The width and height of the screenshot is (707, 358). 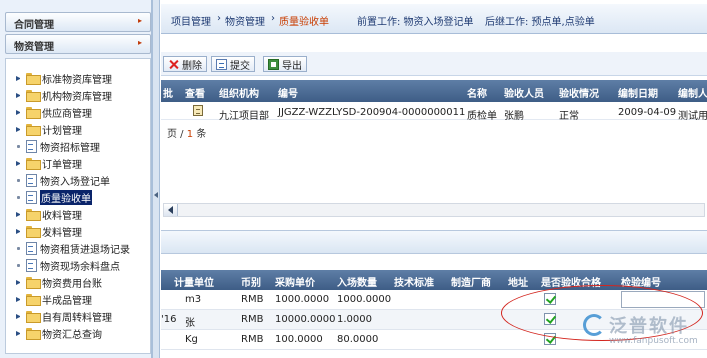 What do you see at coordinates (64, 78) in the screenshot?
I see `tree-item: 标准物资库管理` at bounding box center [64, 78].